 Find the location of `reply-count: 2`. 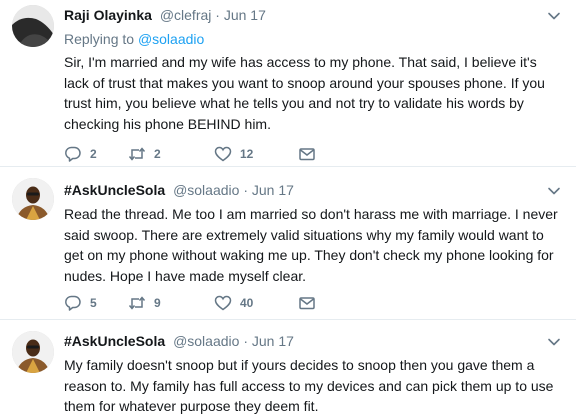

reply-count: 2 is located at coordinates (93, 154).